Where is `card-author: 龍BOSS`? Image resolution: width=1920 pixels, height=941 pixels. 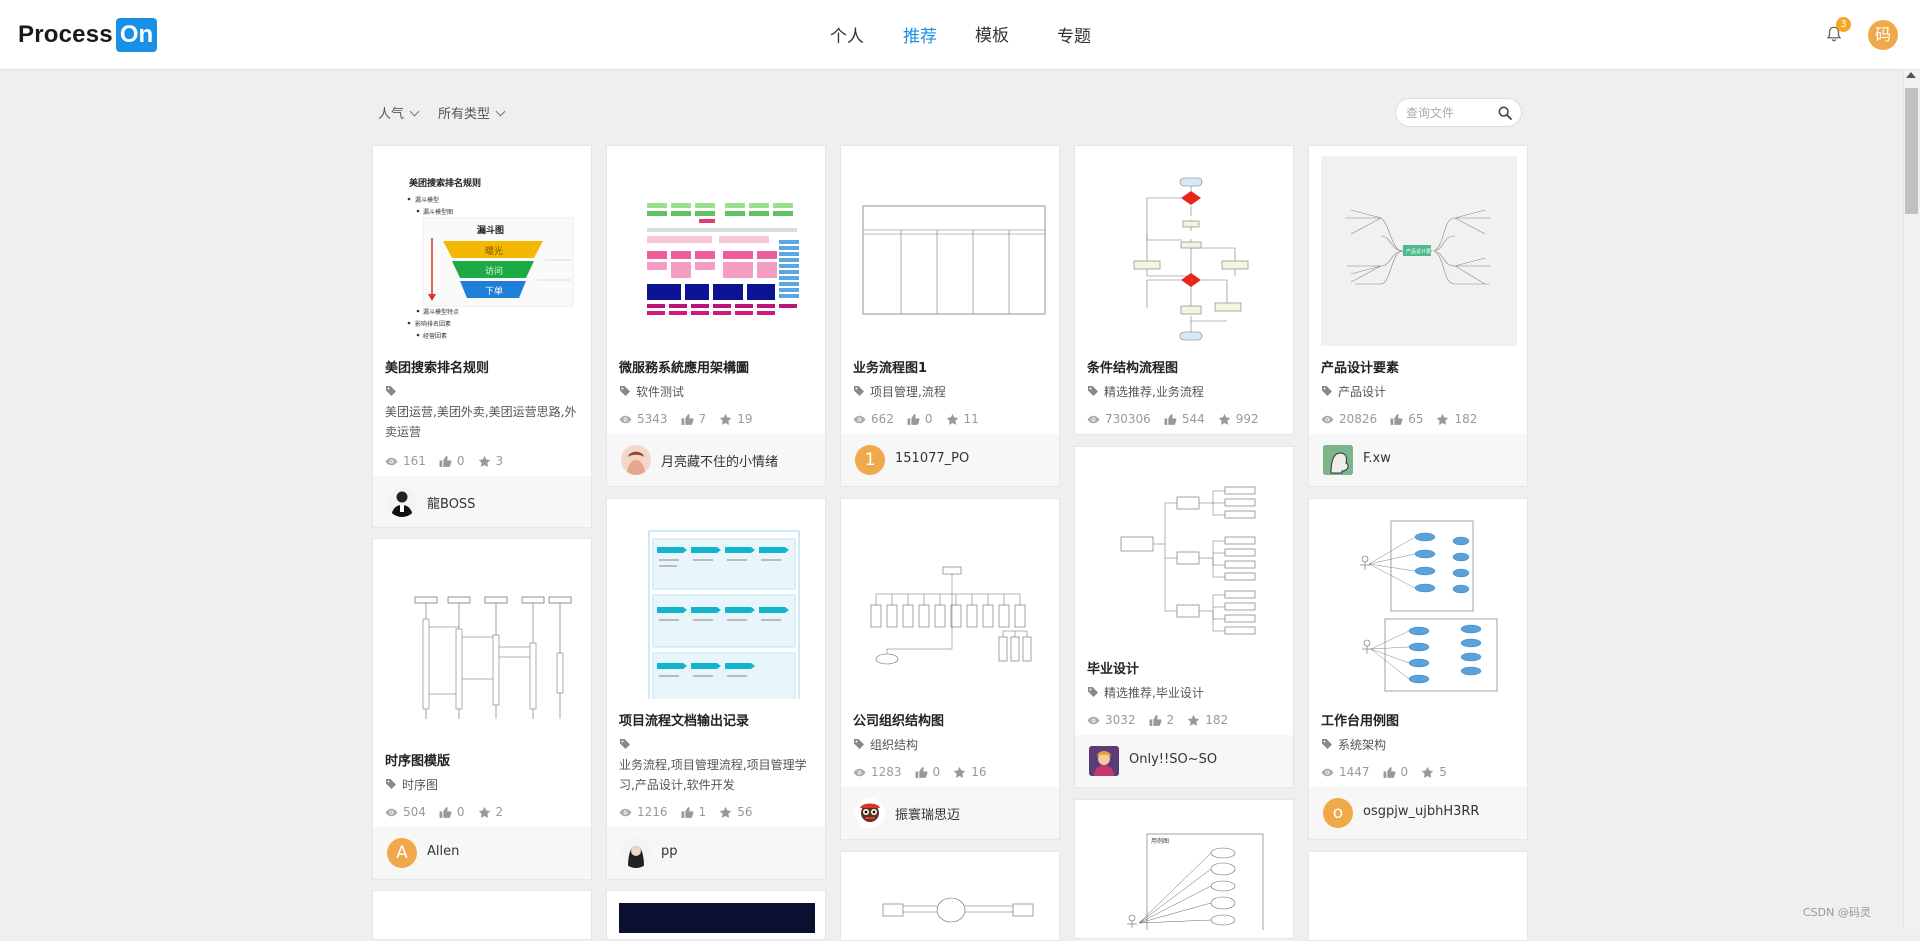
card-author: 龍BOSS is located at coordinates (482, 501).